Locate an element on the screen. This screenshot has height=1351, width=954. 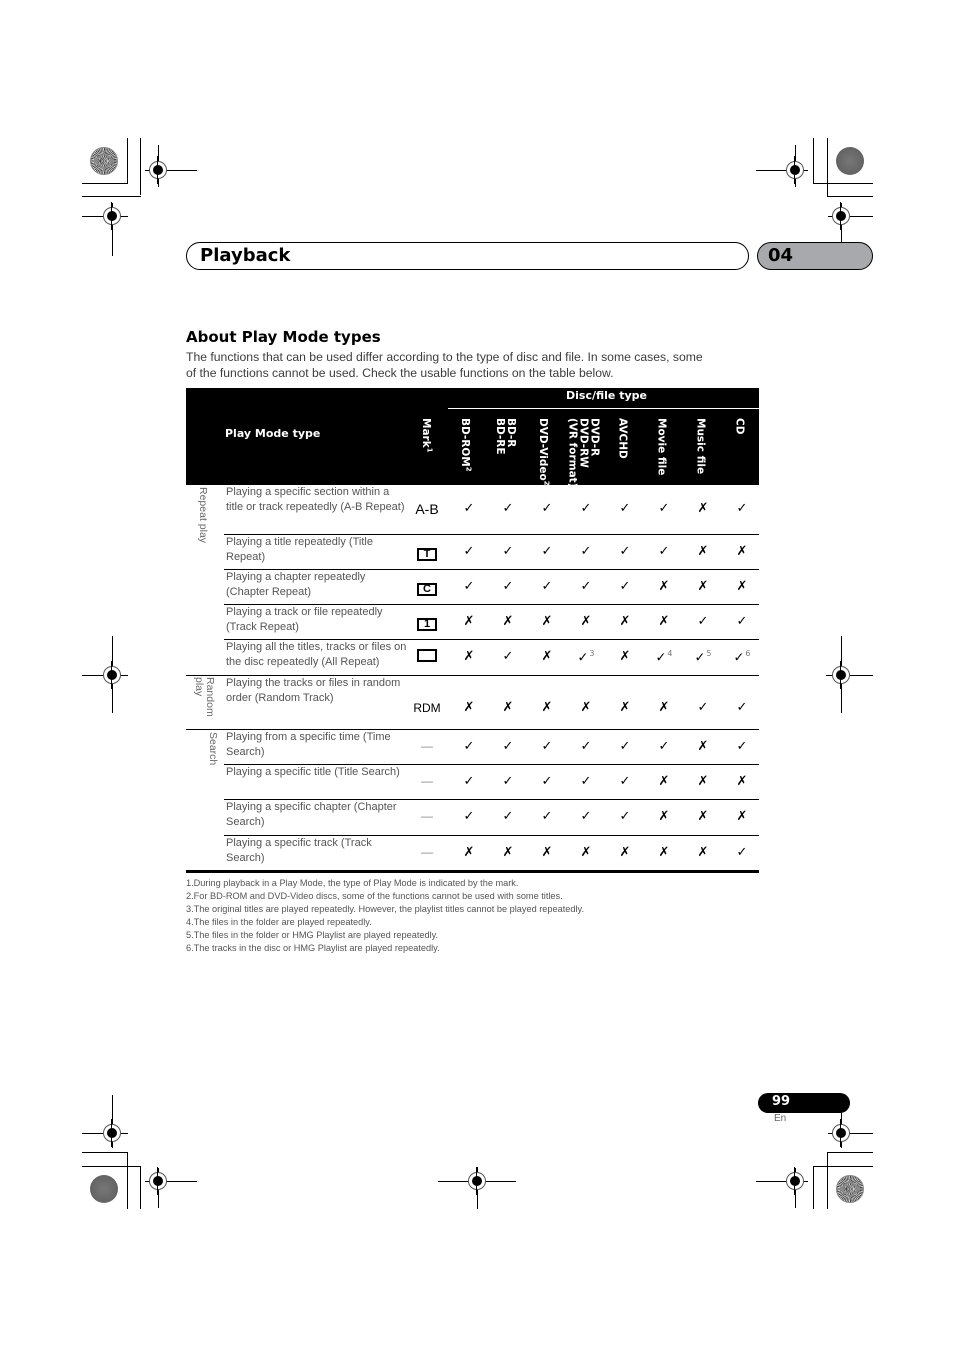
table-bottom-rule is located at coordinates (472, 871).